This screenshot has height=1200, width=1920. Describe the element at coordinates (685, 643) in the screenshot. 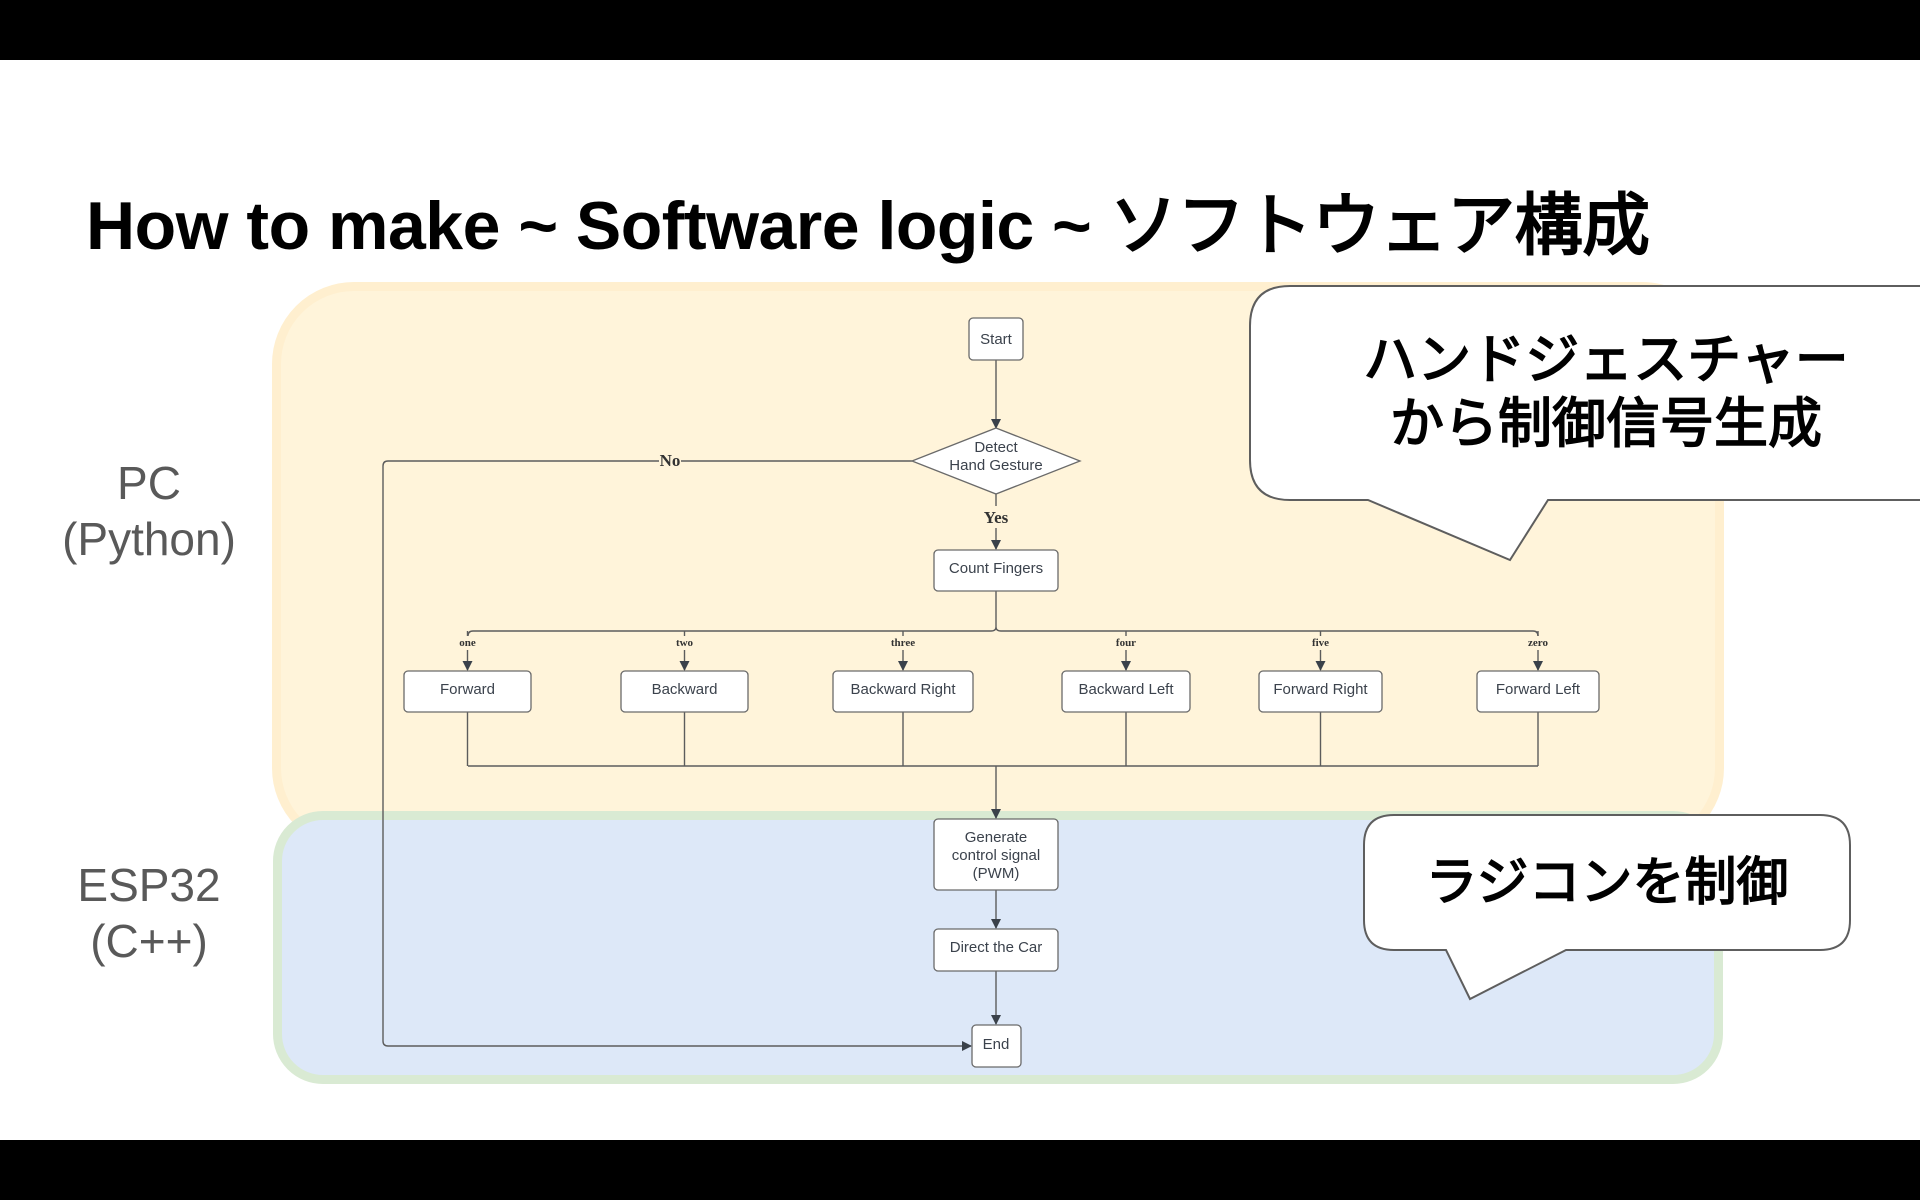

I see `edge-label-two: two` at that location.